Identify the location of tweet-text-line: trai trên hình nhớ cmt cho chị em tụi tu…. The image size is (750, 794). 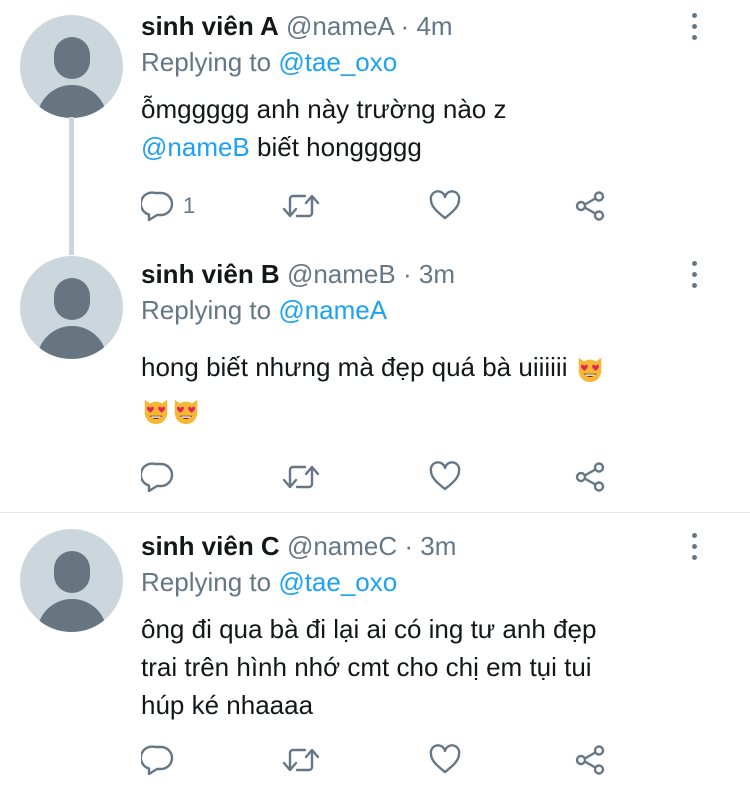
(366, 667).